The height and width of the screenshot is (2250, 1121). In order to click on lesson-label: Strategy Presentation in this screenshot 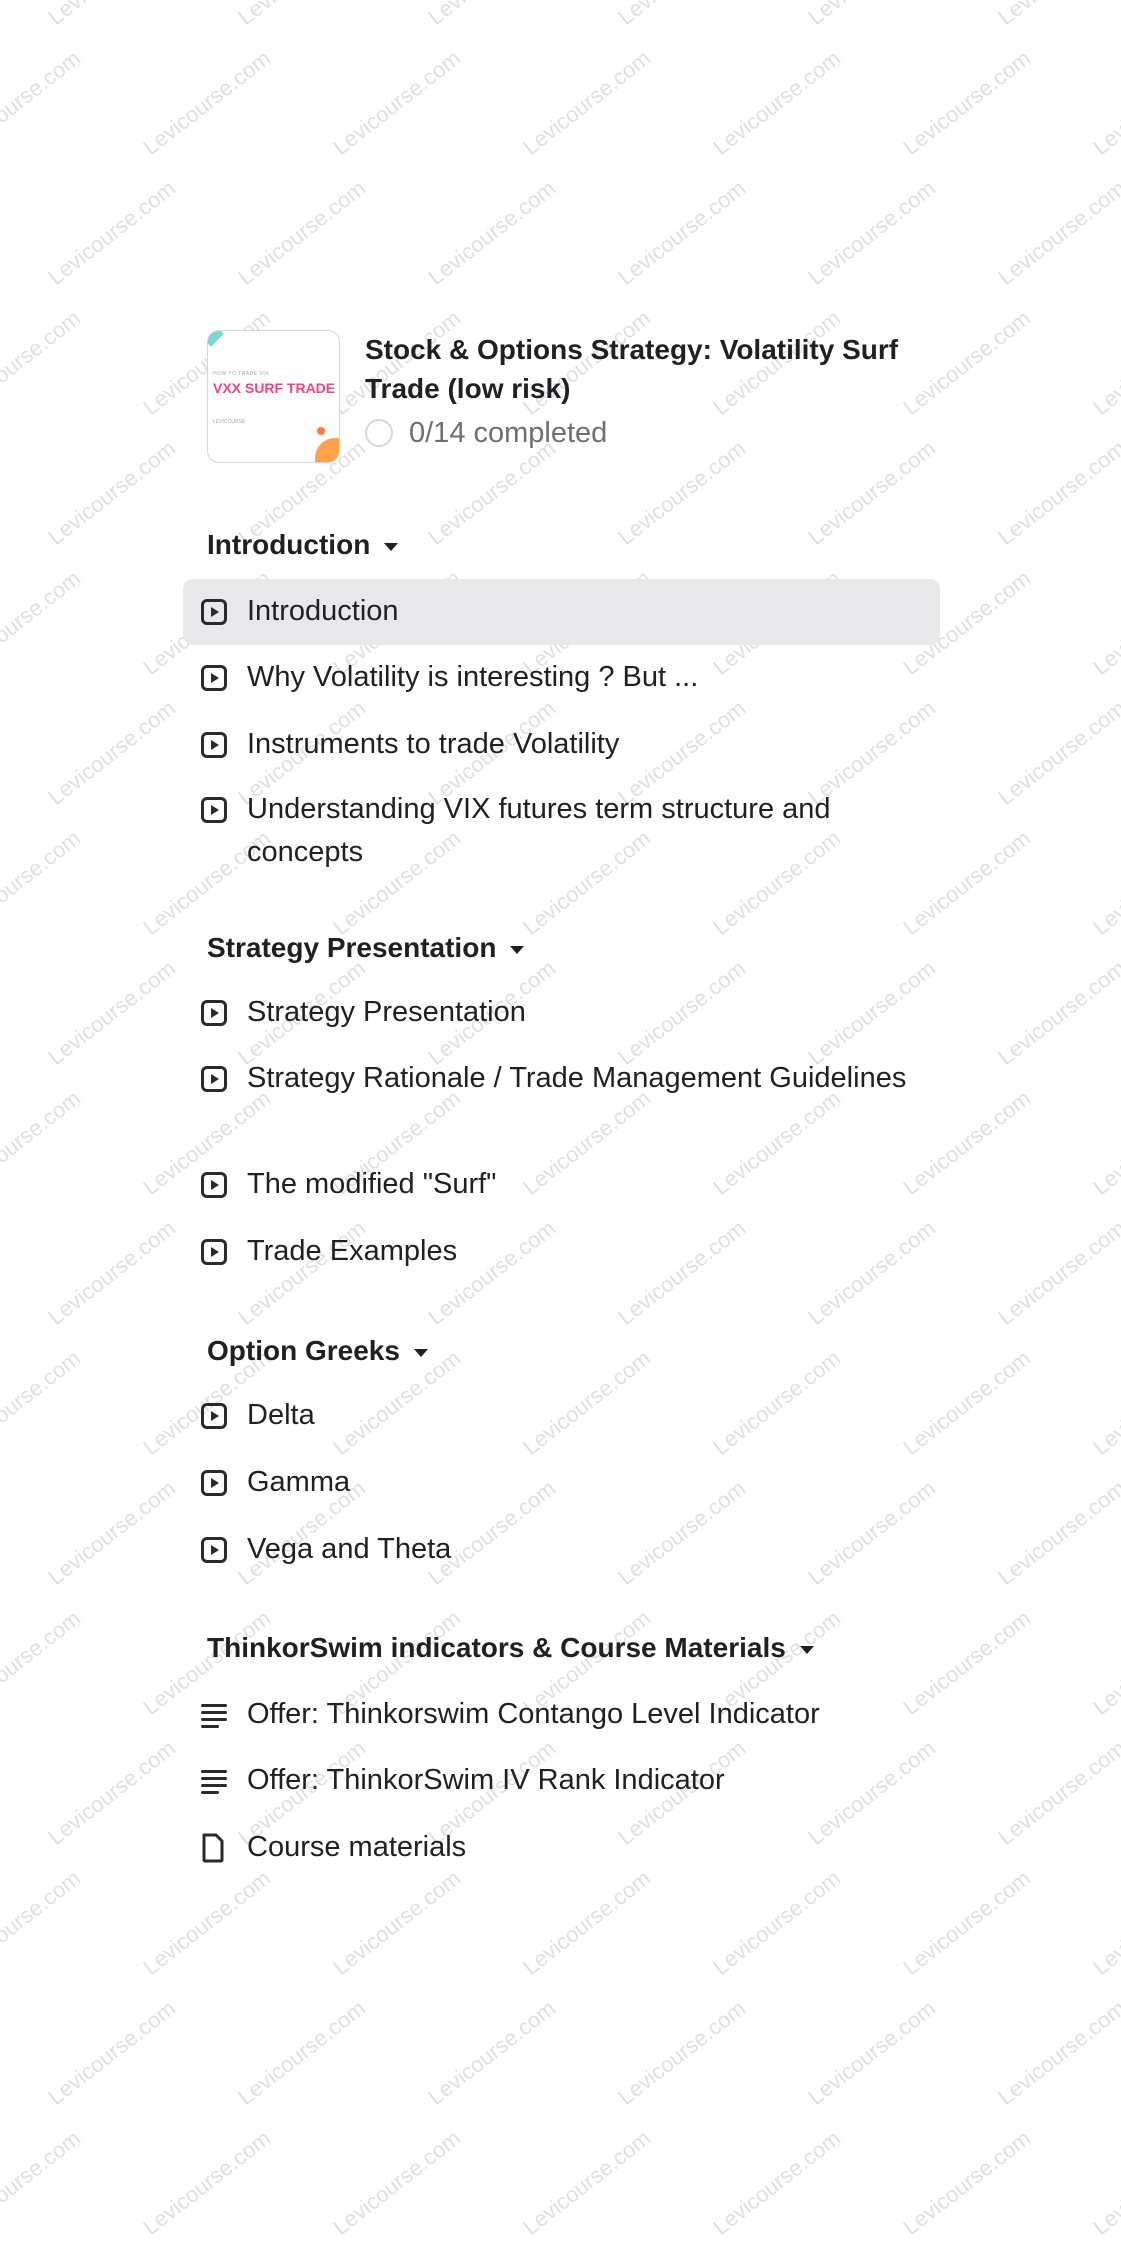, I will do `click(386, 1012)`.